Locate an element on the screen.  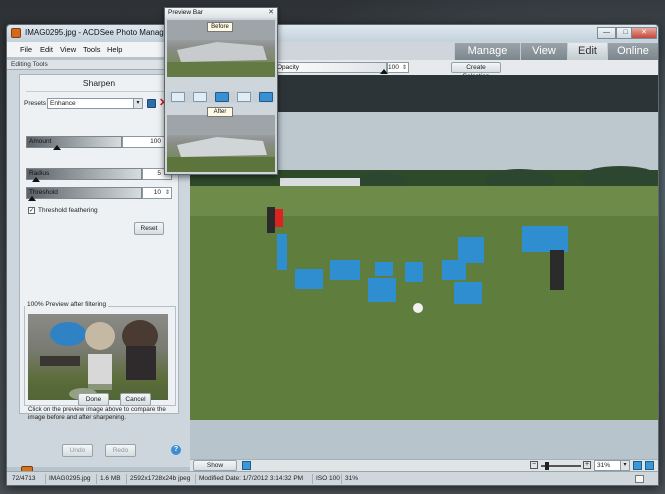
preview-bar-window: Preview Bar ✕ Before After is located at coordinates (221, 91).